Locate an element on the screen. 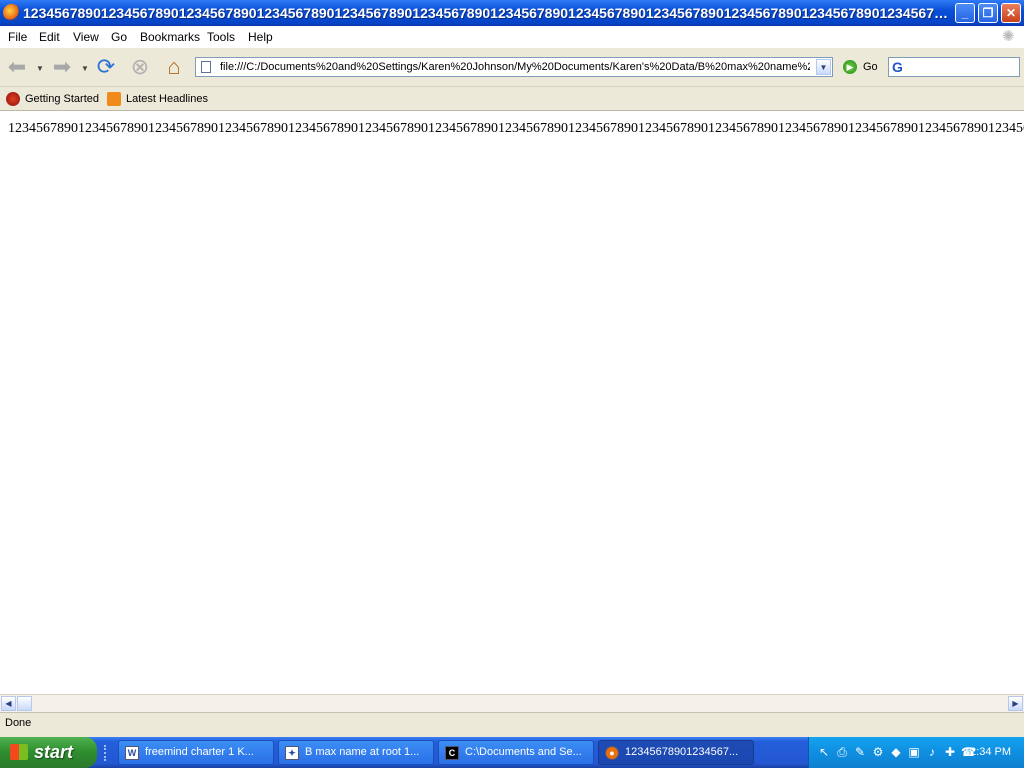 This screenshot has width=1024, height=768. windows-logo-icon is located at coordinates (19, 752).